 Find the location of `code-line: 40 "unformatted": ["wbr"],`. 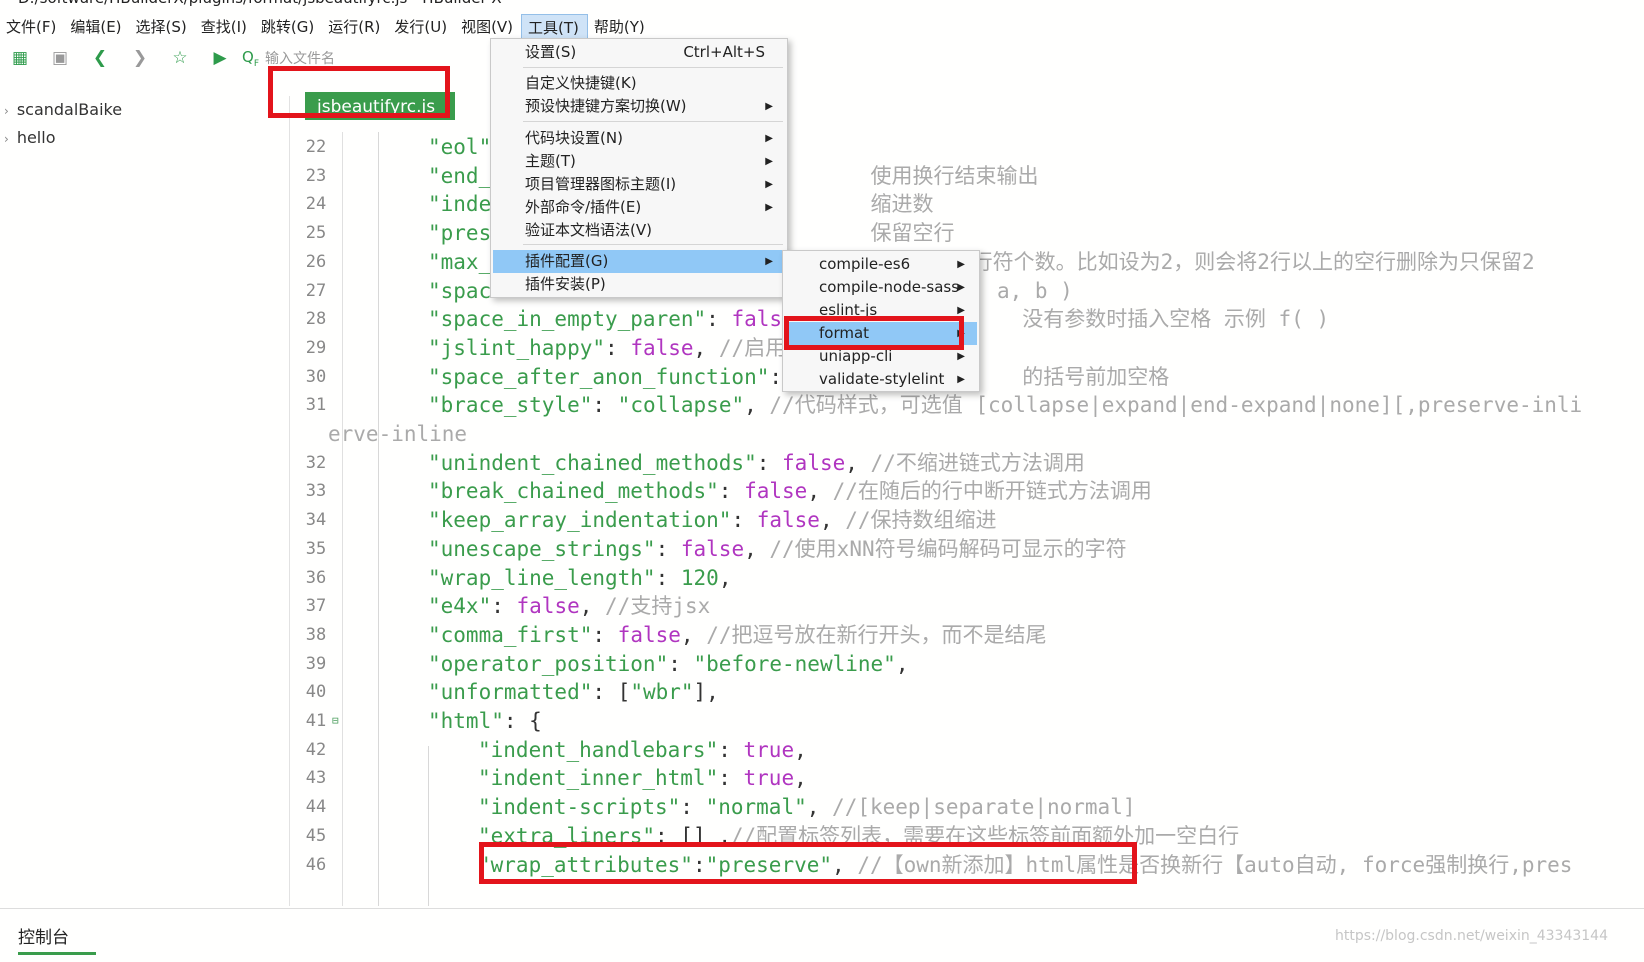

code-line: 40 "unformatted": ["wbr"], is located at coordinates (967, 692).